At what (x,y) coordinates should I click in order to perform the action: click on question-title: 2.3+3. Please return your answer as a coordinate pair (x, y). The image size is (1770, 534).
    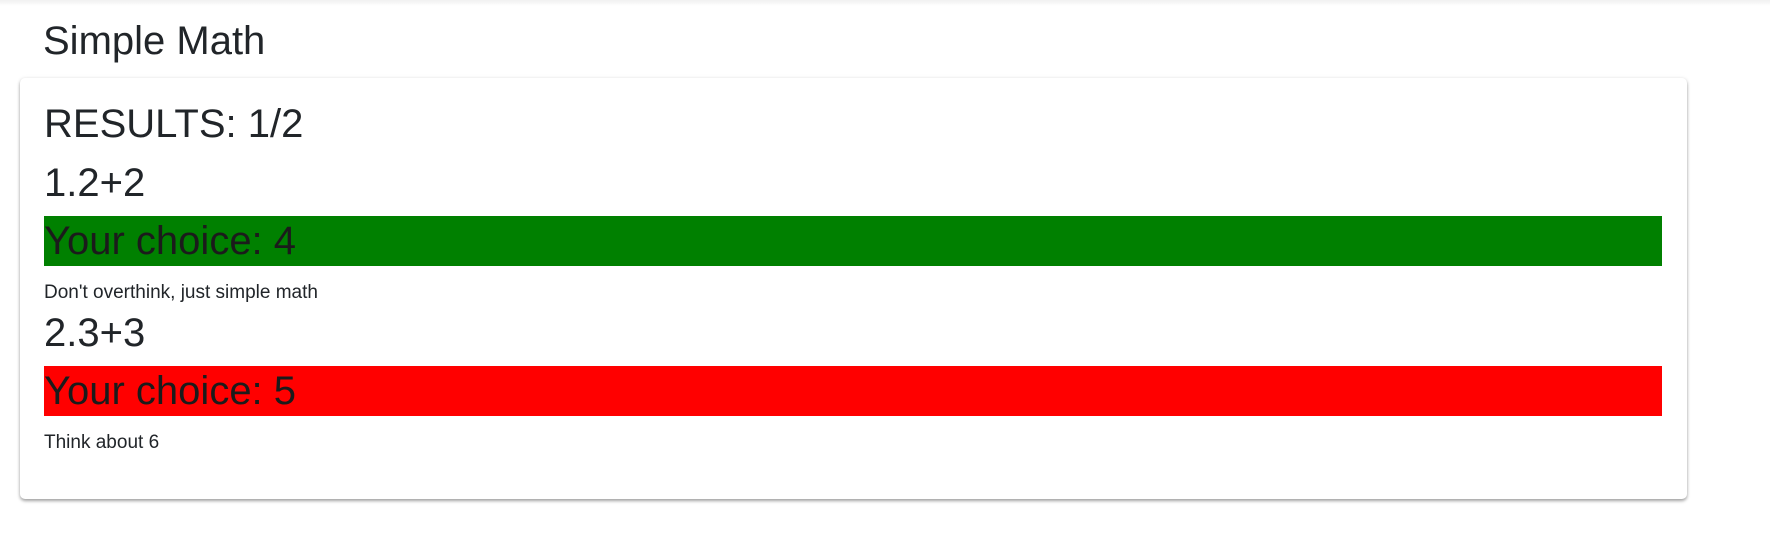
    Looking at the image, I should click on (95, 333).